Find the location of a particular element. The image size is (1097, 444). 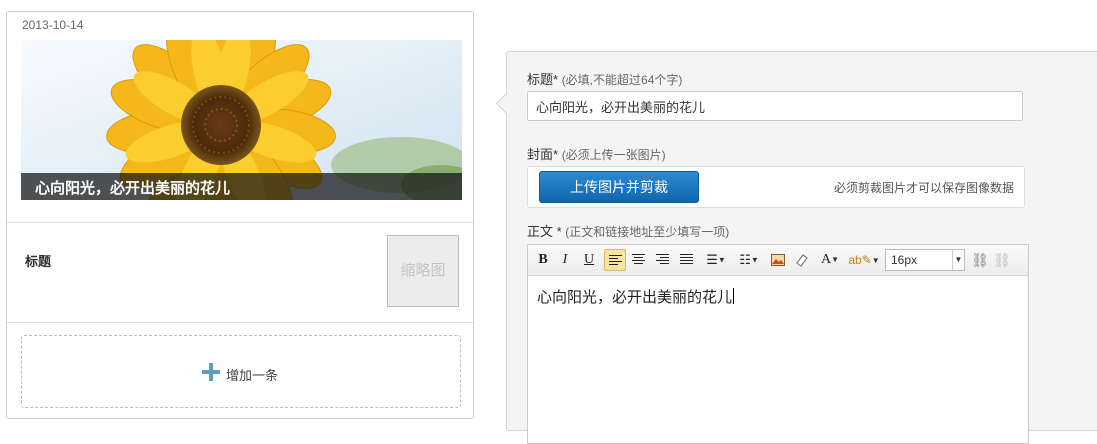

upload-note: 必须剪裁图片才可以保存图像数据 is located at coordinates (923, 188).